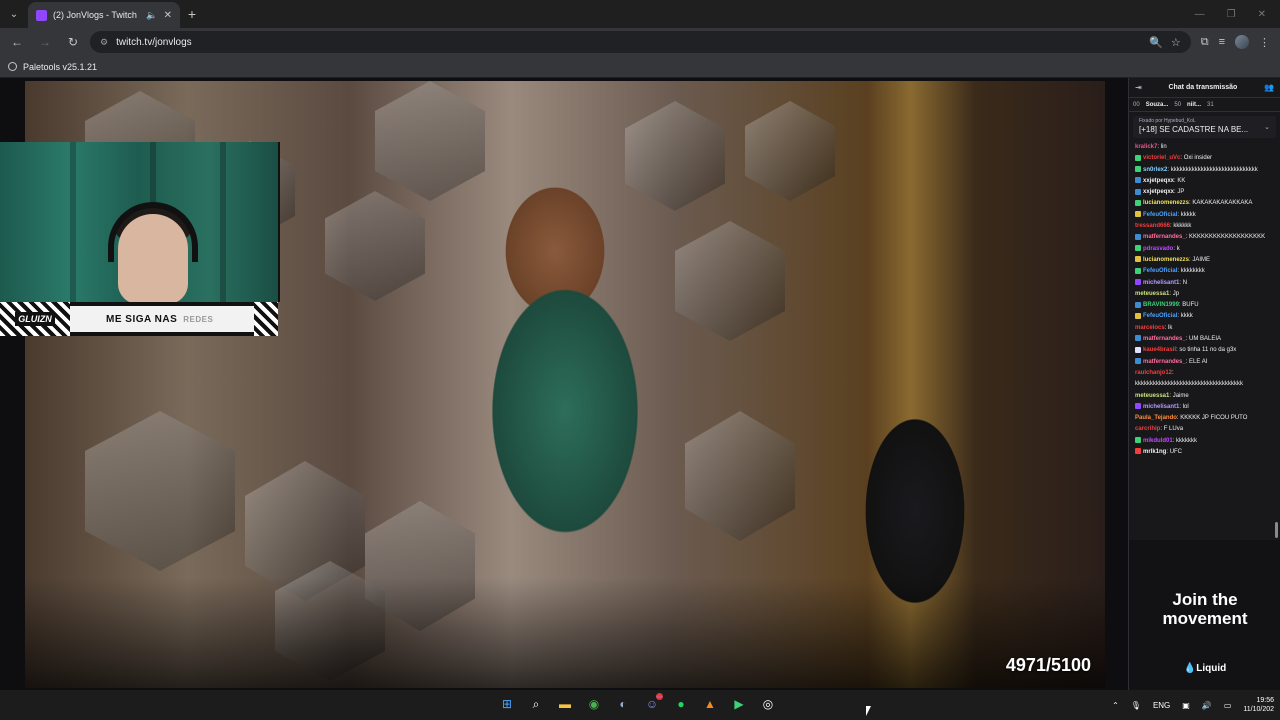 The width and height of the screenshot is (1280, 720). What do you see at coordinates (104, 42) in the screenshot?
I see `site-info-icon: ⚙` at bounding box center [104, 42].